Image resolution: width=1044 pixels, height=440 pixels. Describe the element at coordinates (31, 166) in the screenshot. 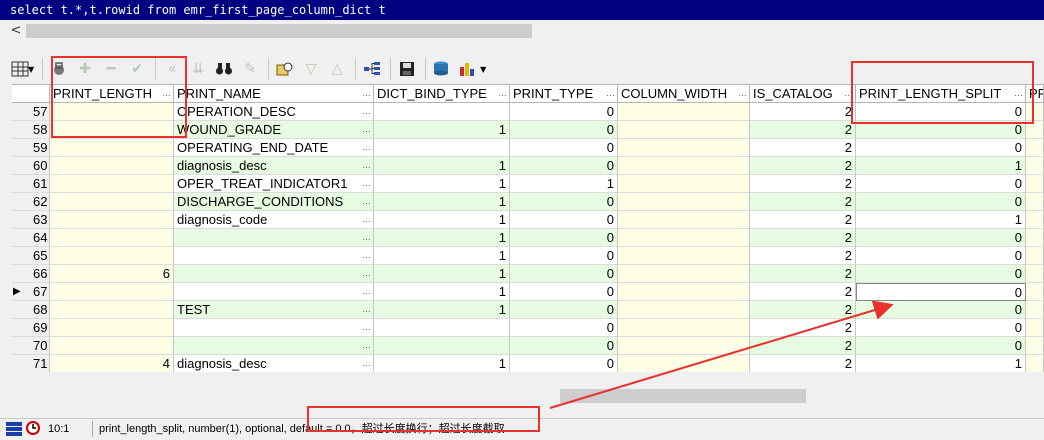

I see `row-number: 60` at that location.